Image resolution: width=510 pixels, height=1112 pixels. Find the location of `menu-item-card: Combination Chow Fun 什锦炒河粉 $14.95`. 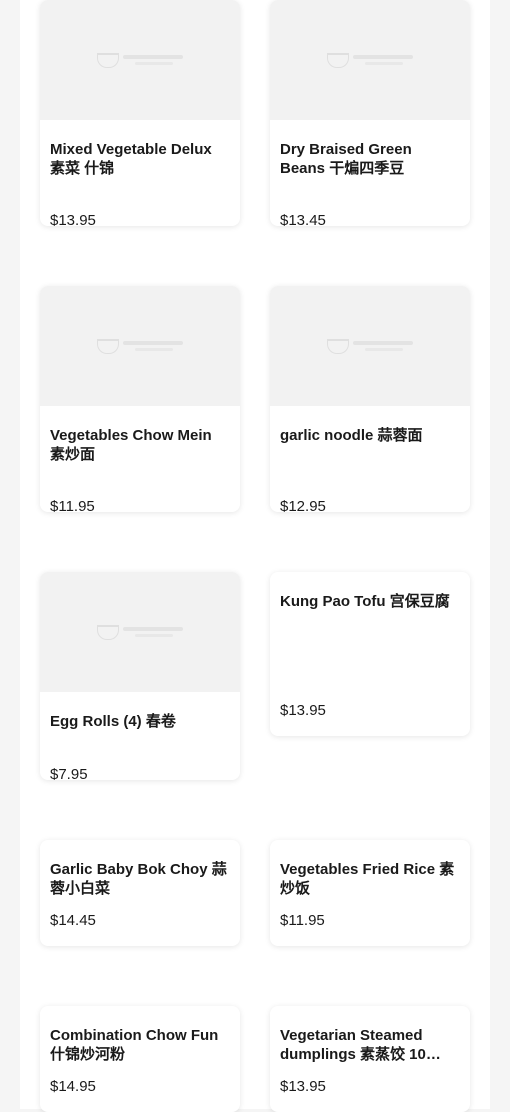

menu-item-card: Combination Chow Fun 什锦炒河粉 $14.95 is located at coordinates (140, 1059).